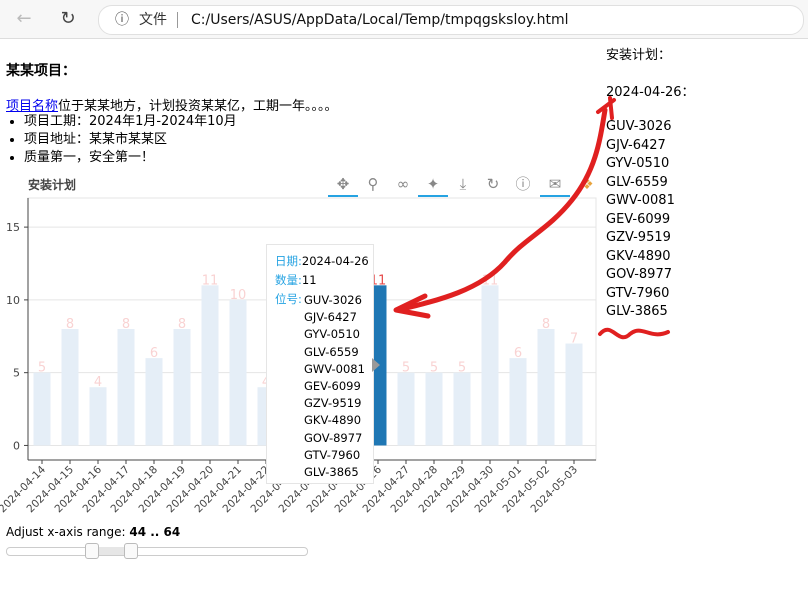 This screenshot has width=808, height=601. I want to click on tooltip-code: GWV-0081, so click(334, 368).